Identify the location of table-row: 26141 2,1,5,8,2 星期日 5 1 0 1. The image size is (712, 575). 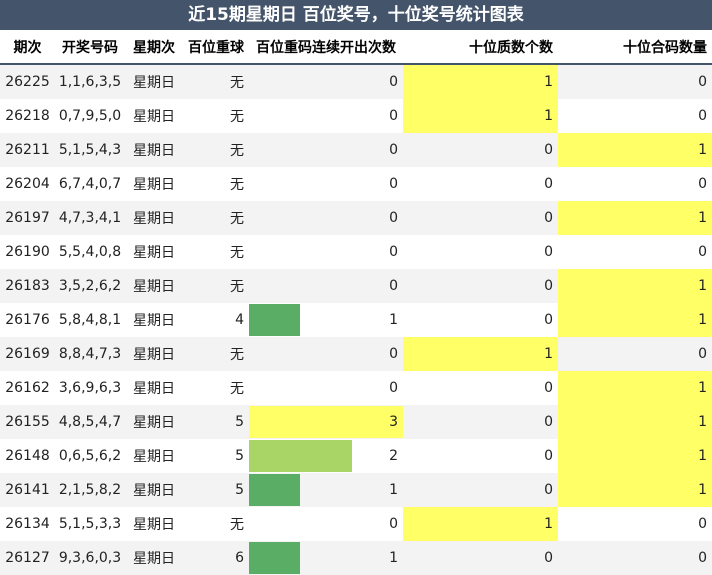
(356, 490).